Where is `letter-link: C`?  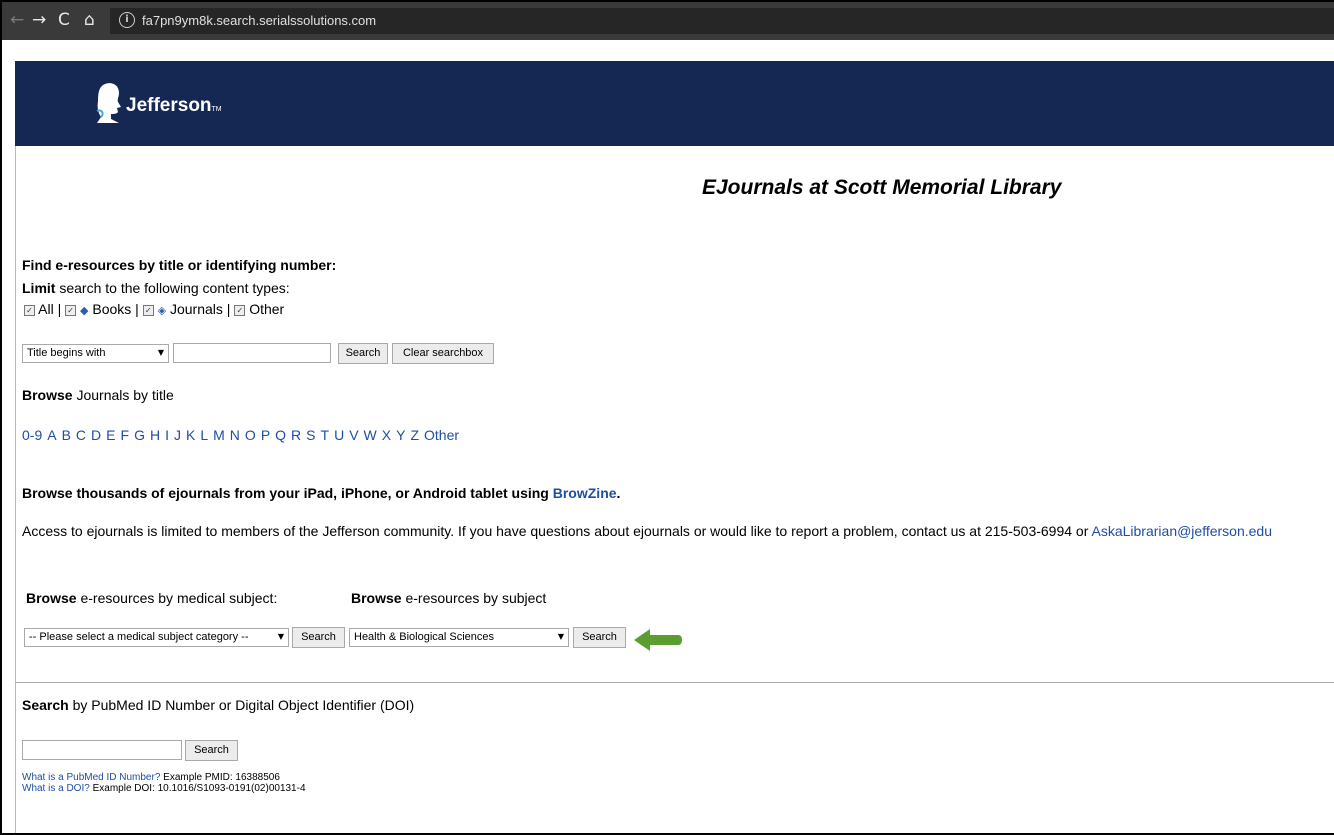 letter-link: C is located at coordinates (81, 435).